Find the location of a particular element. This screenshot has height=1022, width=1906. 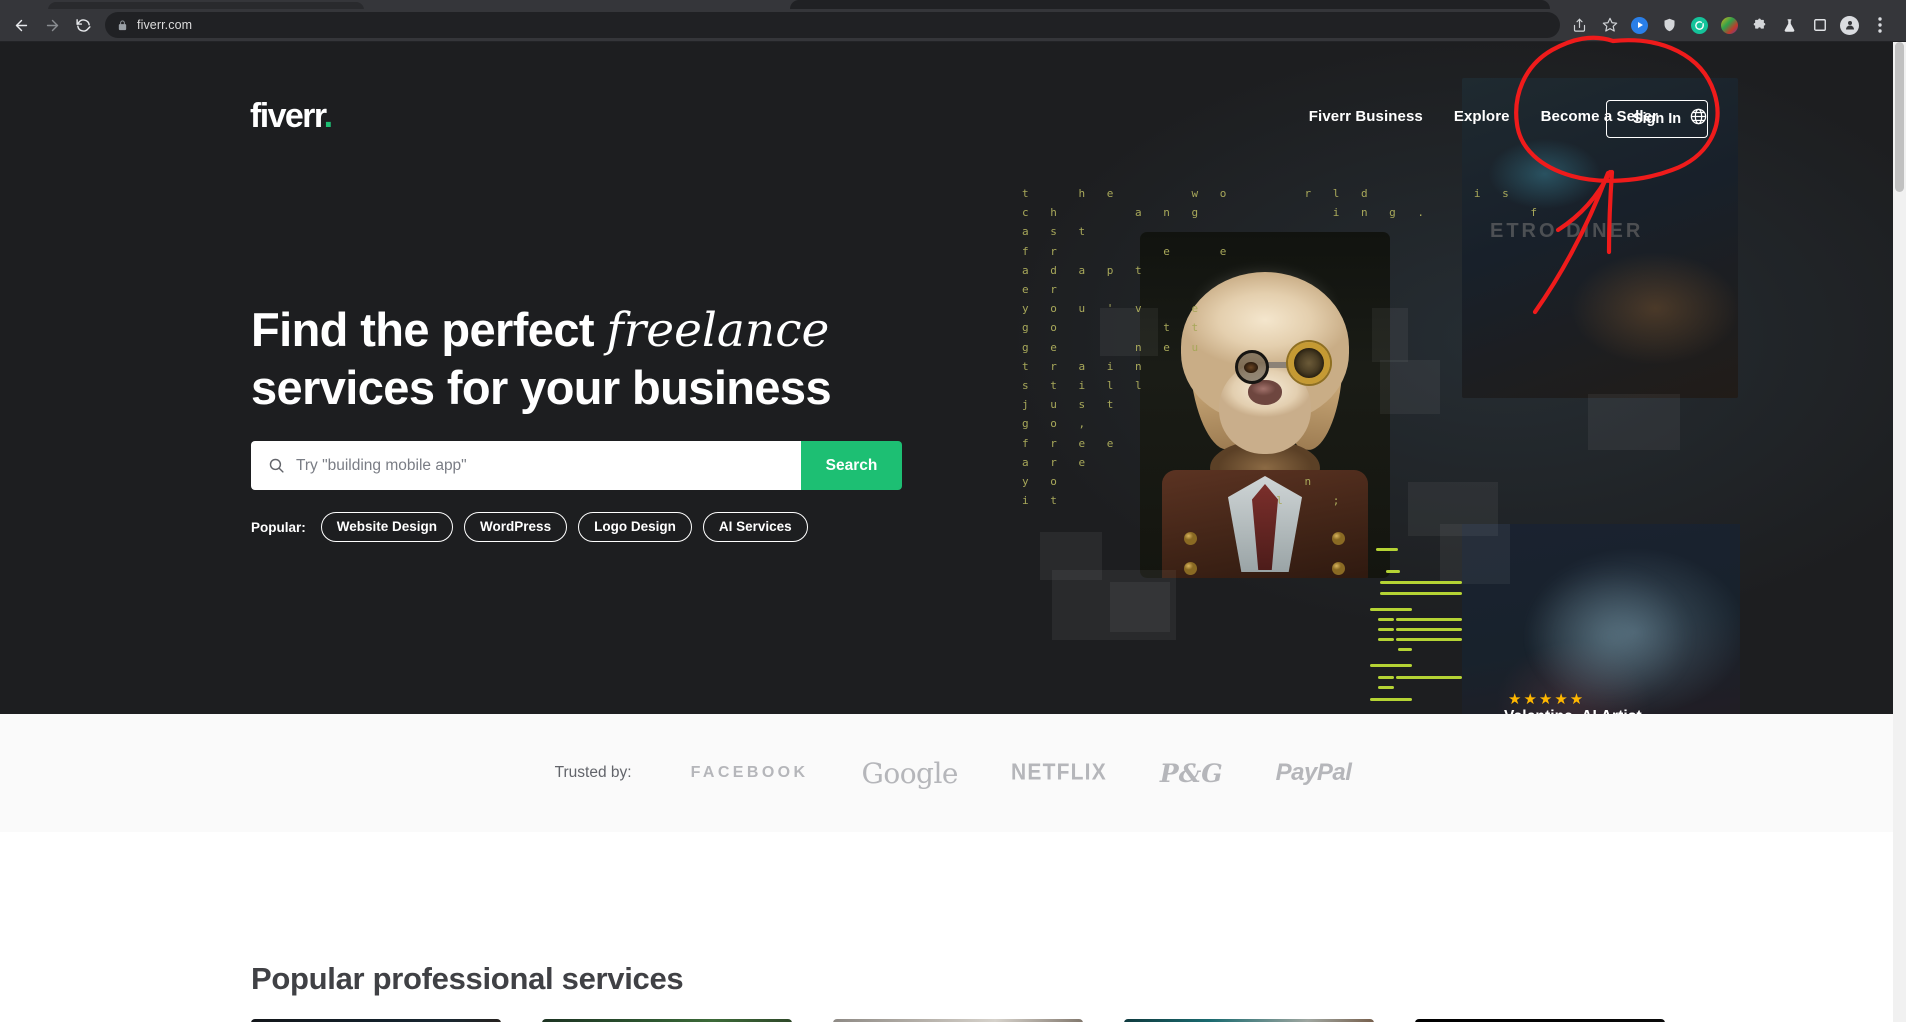

logo-pg: P&G is located at coordinates (1191, 773).